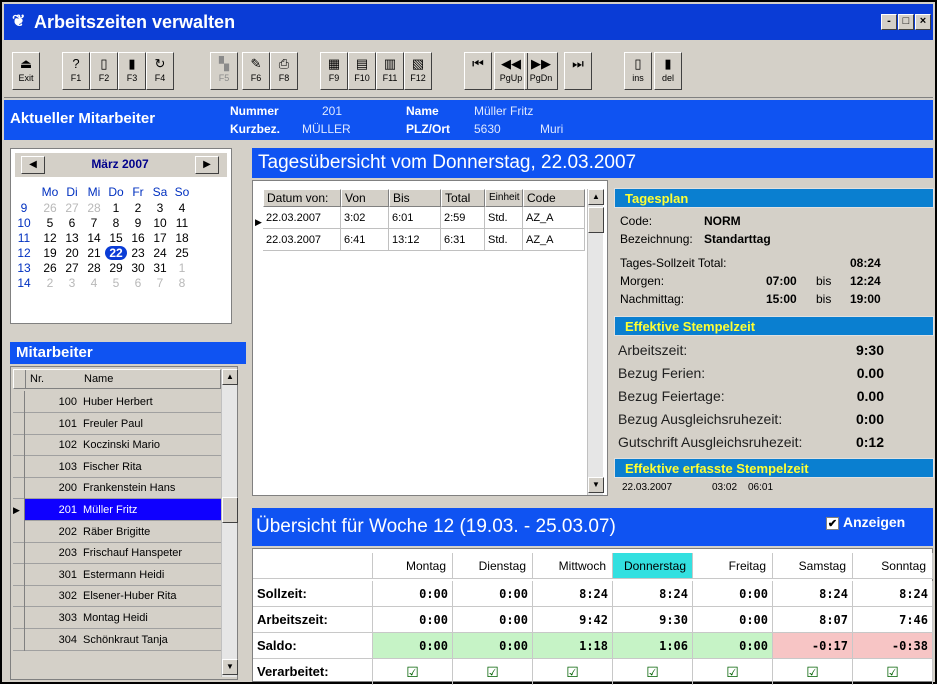 This screenshot has height=685, width=937. What do you see at coordinates (334, 71) in the screenshot?
I see `toolbar-button-f9: ▦ F9` at bounding box center [334, 71].